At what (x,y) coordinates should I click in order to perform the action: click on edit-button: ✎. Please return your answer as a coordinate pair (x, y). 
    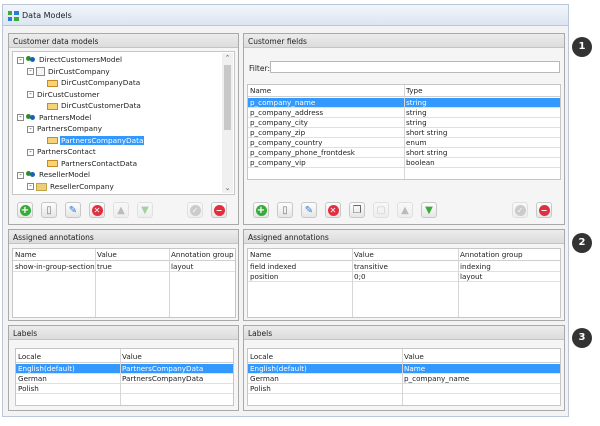
    Looking at the image, I should click on (73, 210).